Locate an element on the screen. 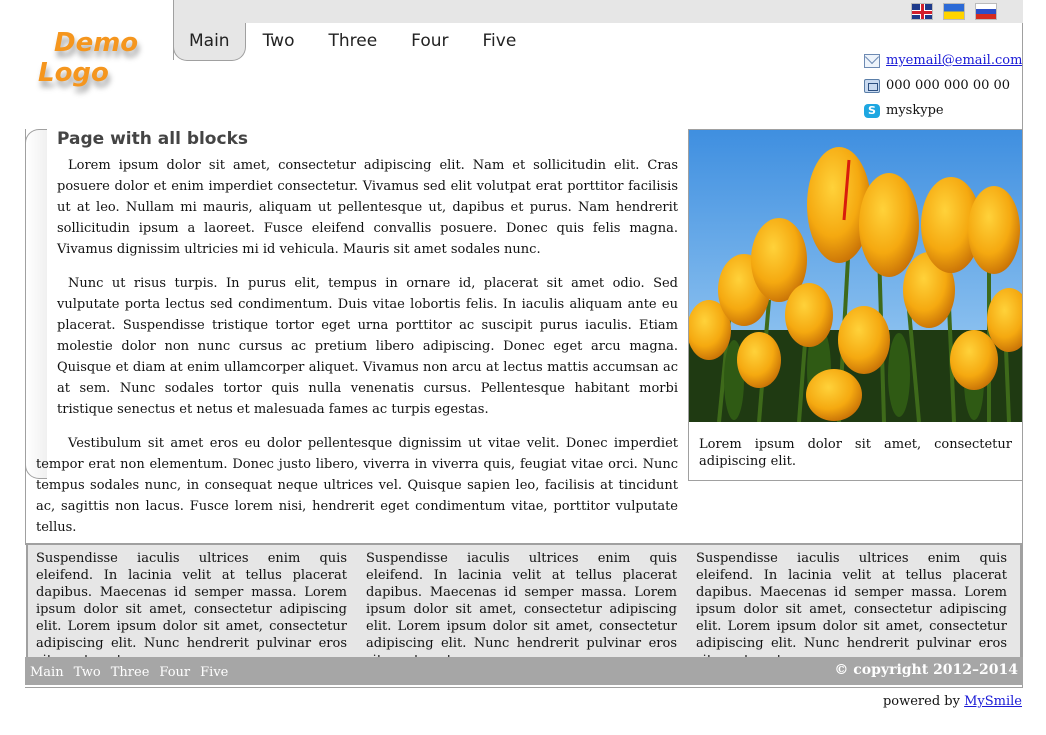  site-logo: Demo Logo is located at coordinates (98, 63).